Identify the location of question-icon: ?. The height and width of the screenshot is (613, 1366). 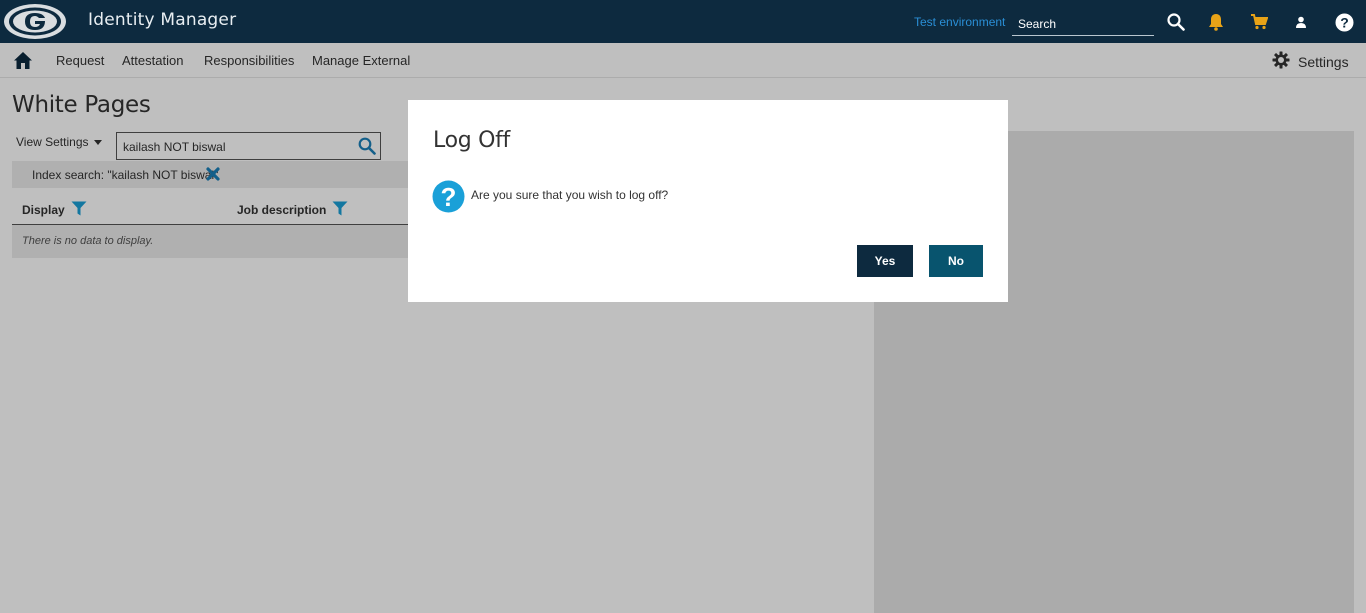
(448, 196).